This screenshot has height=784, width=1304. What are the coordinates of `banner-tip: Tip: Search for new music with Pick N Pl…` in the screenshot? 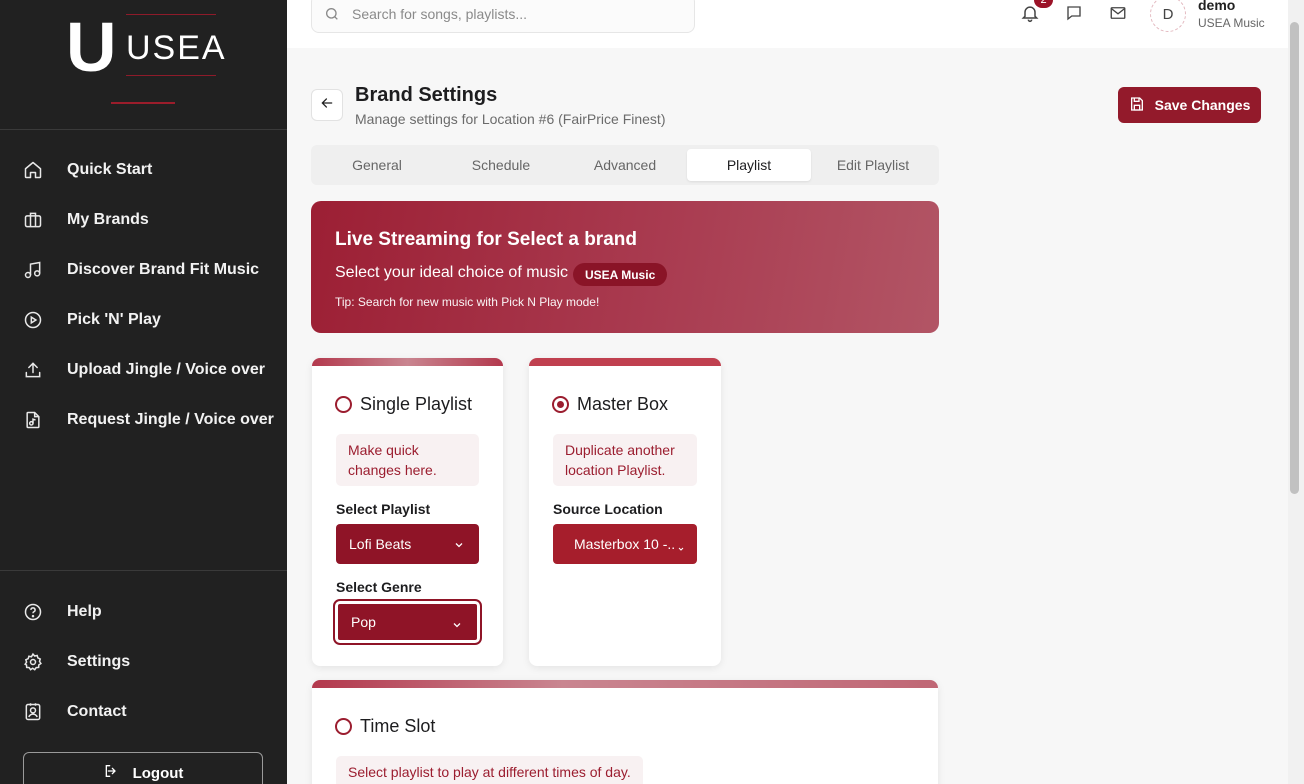 It's located at (467, 302).